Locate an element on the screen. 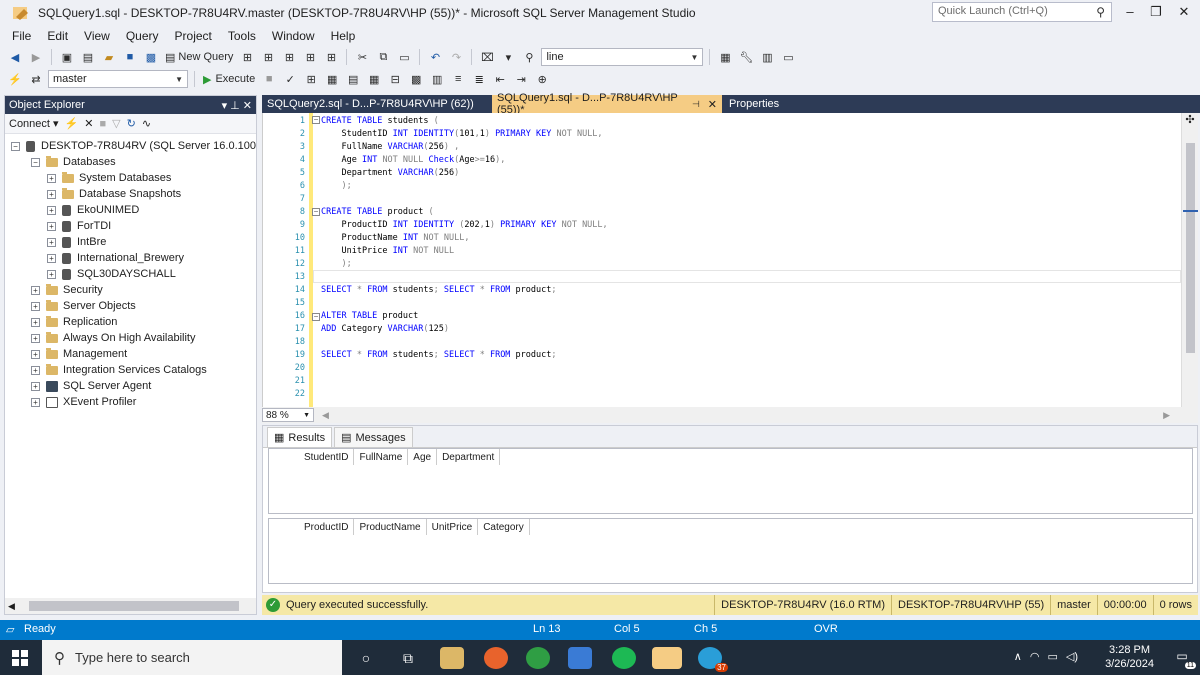  cut-icon: ✂ is located at coordinates (362, 57).